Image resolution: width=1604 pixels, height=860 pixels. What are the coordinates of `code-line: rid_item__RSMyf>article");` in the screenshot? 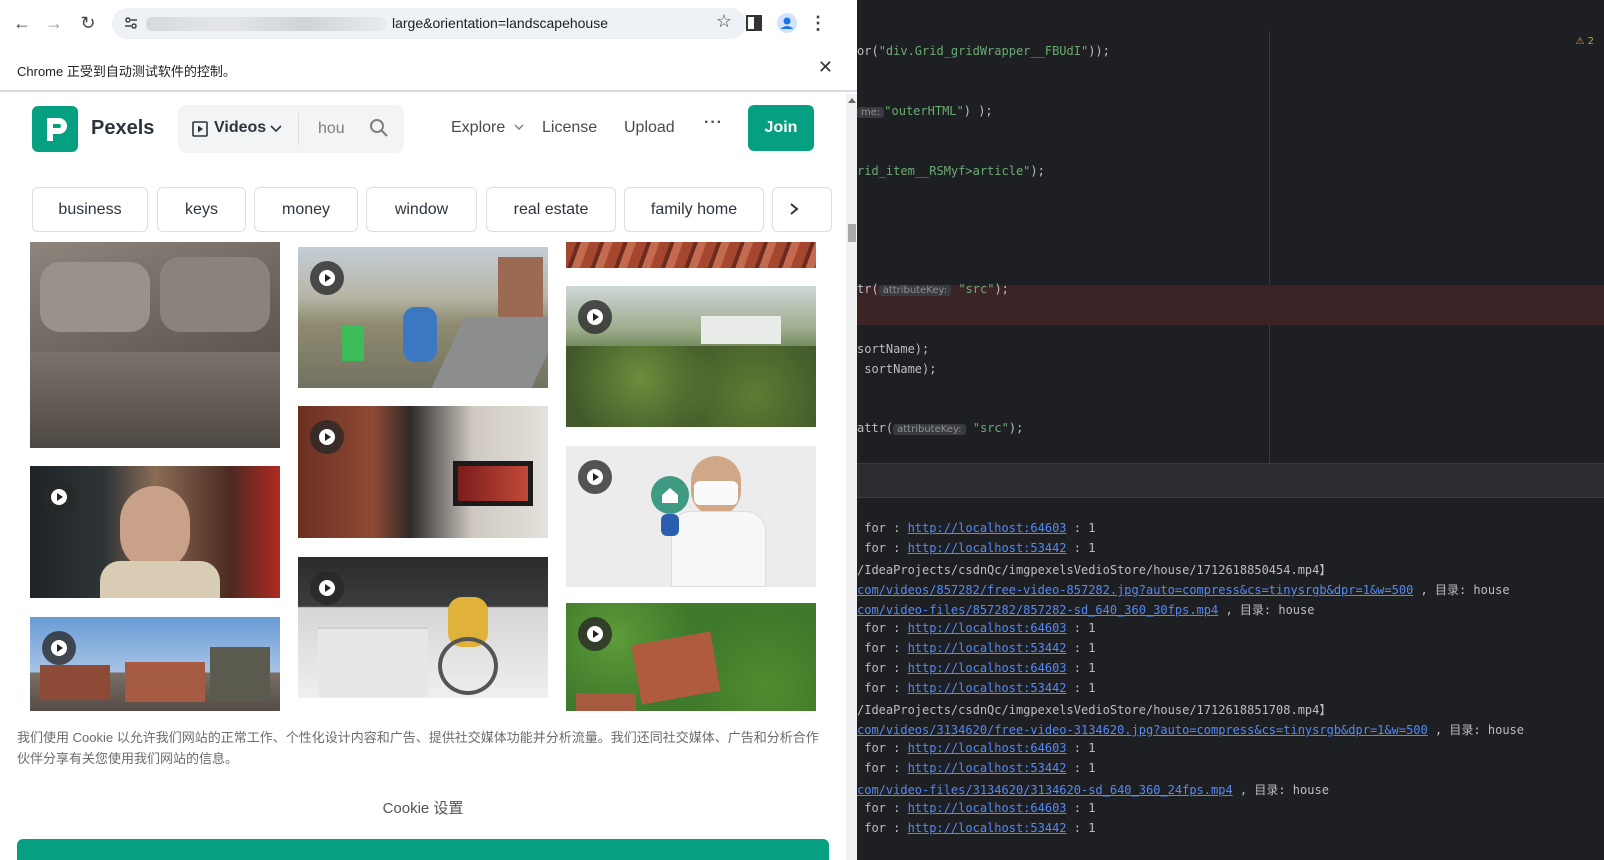 It's located at (951, 171).